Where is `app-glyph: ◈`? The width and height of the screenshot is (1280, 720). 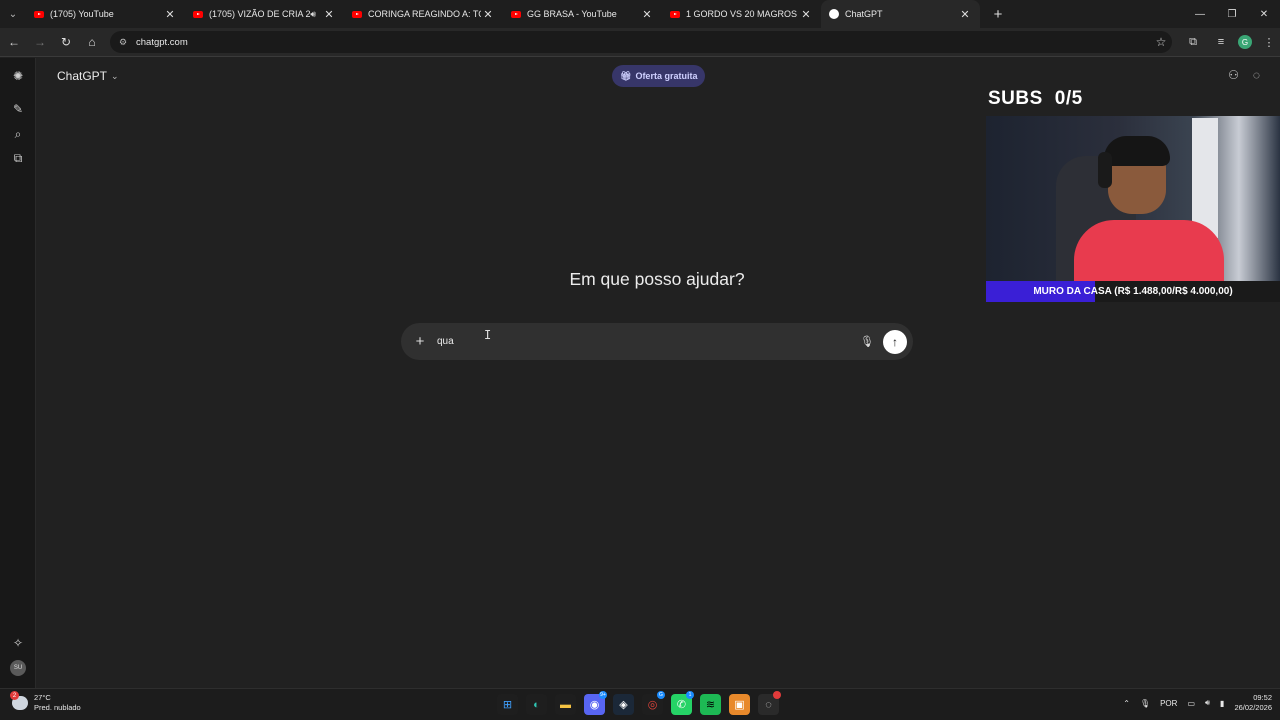
app-glyph: ◈ is located at coordinates (623, 705).